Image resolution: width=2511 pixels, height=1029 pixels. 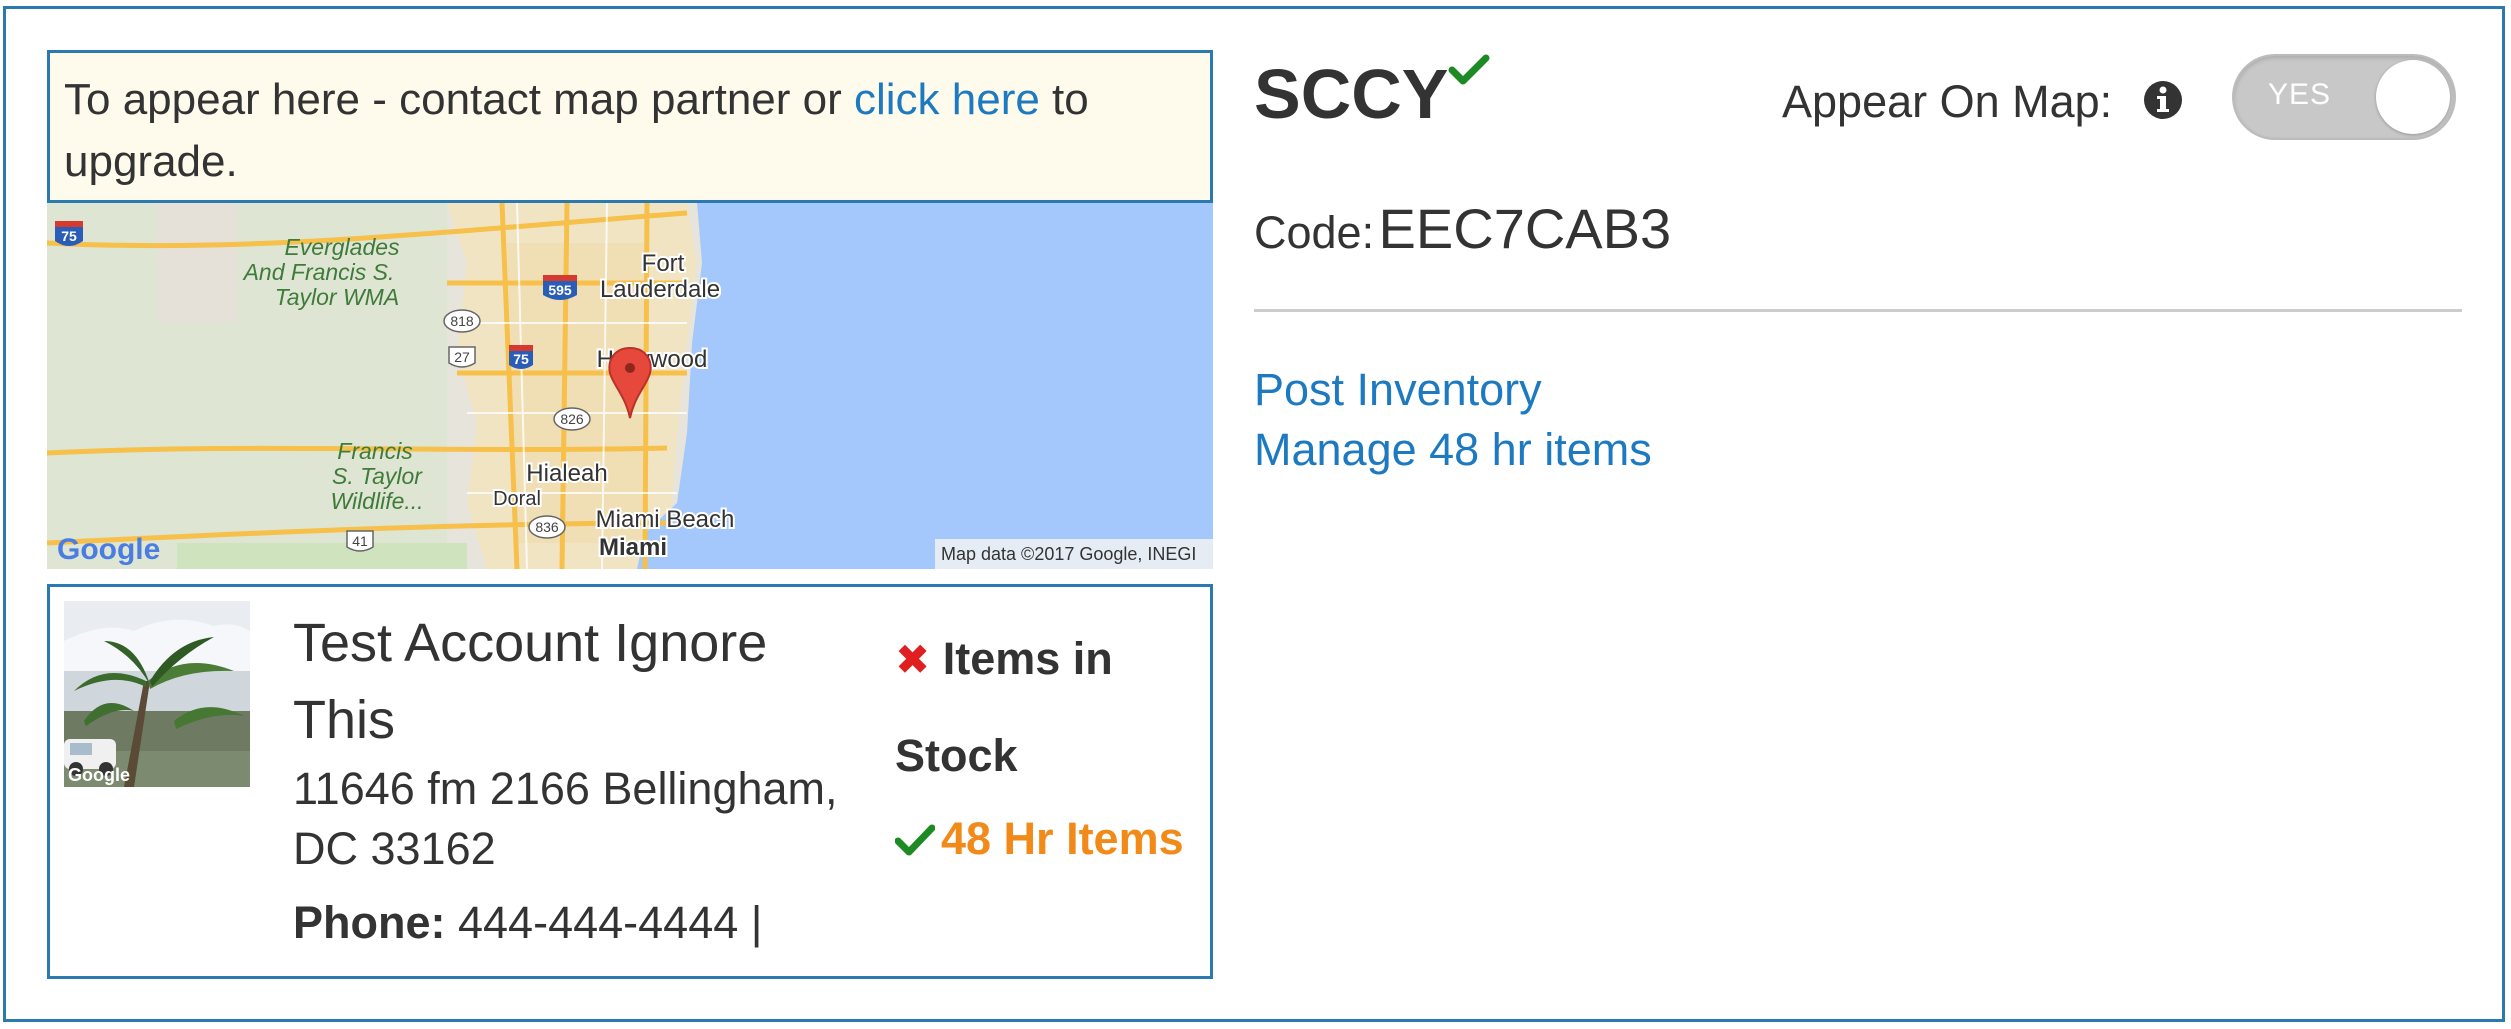 What do you see at coordinates (913, 659) in the screenshot?
I see `x-icon: ✖` at bounding box center [913, 659].